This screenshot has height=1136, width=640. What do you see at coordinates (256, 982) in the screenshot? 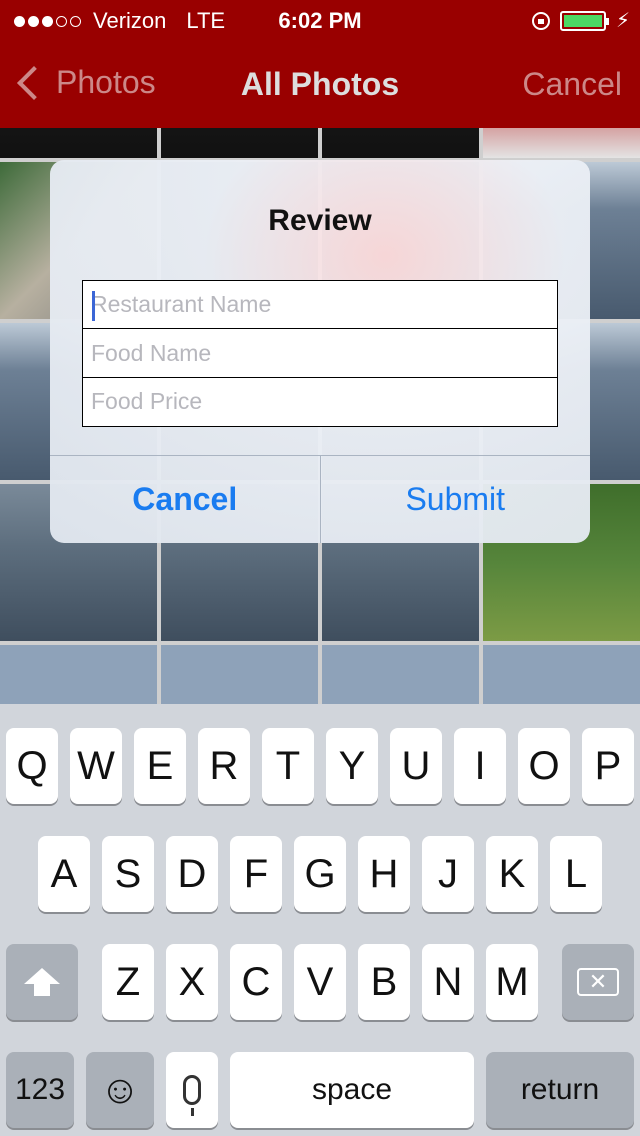
I see `key-c: C` at bounding box center [256, 982].